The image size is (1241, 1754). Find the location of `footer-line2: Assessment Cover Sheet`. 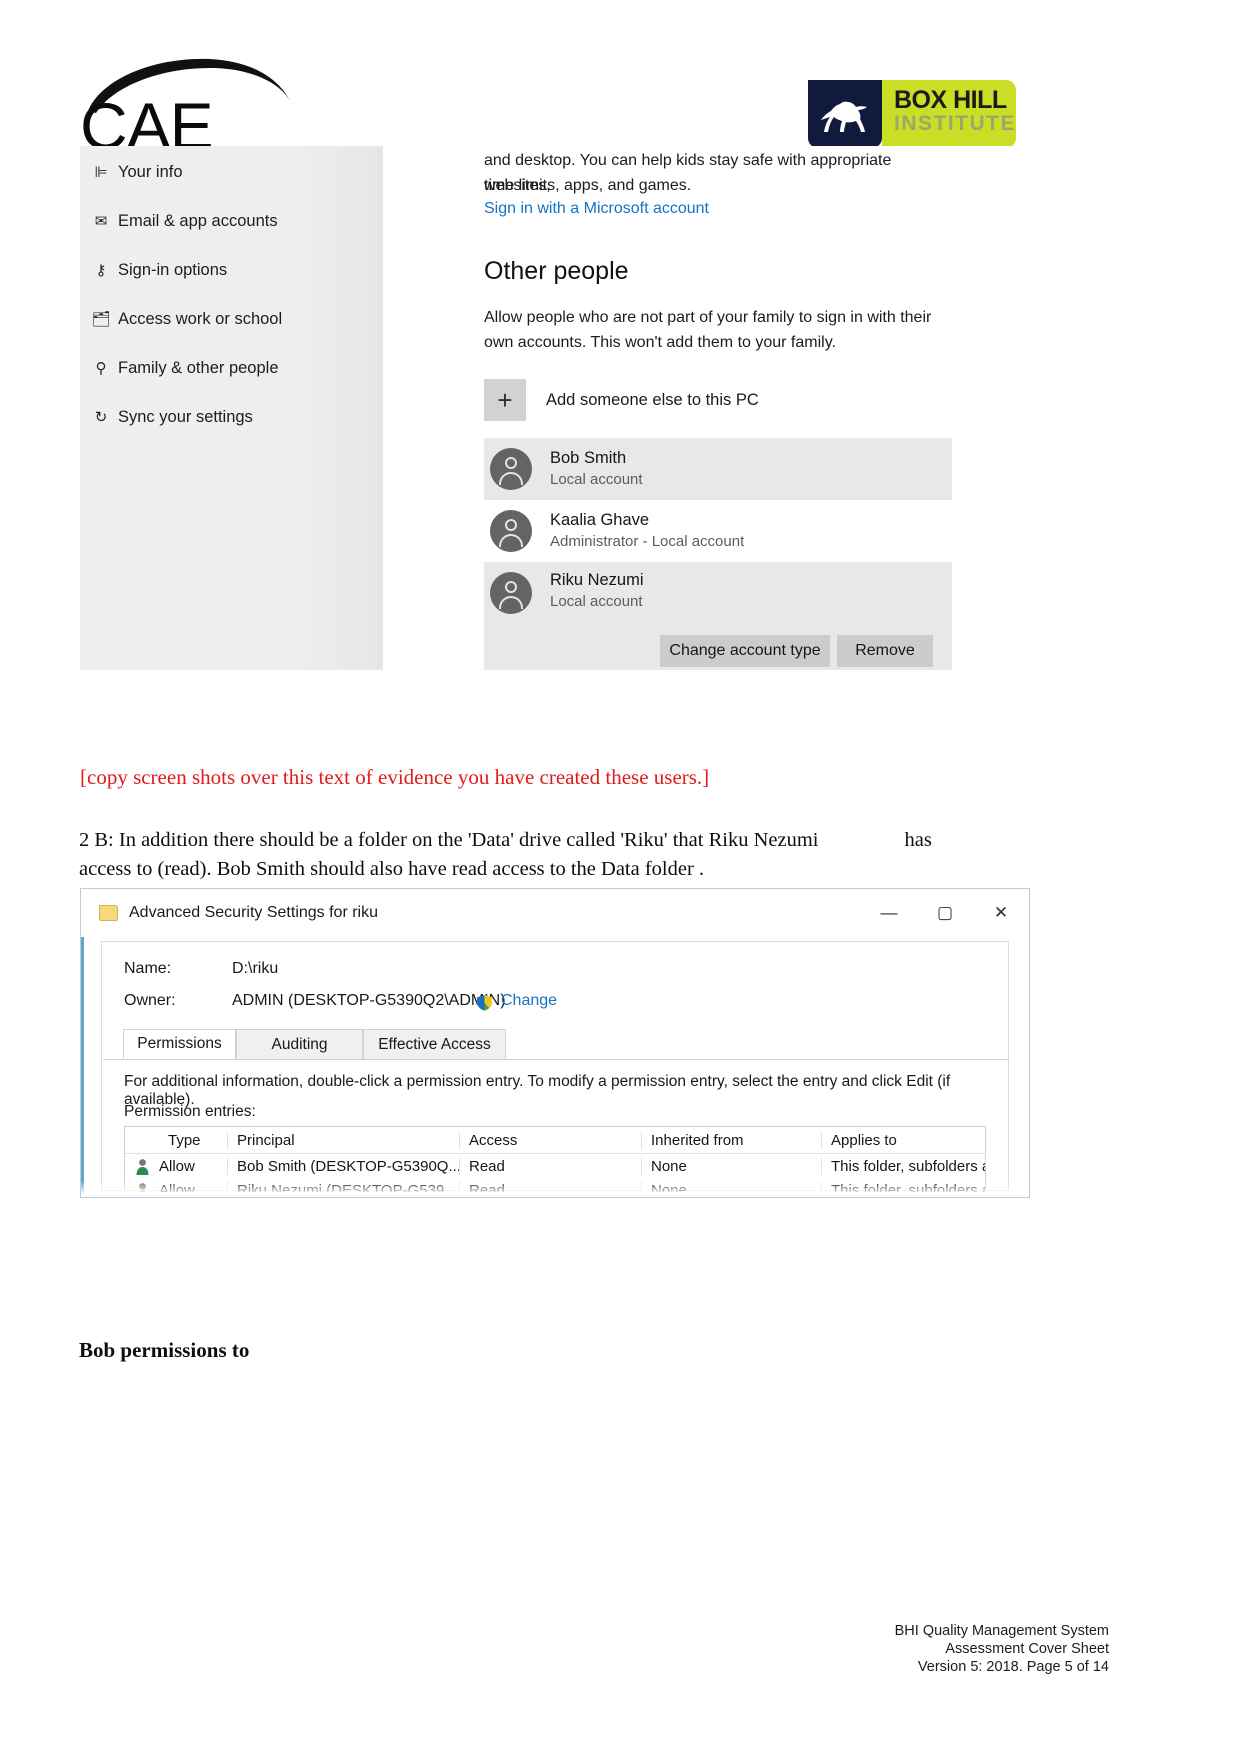

footer-line2: Assessment Cover Sheet is located at coordinates (1027, 1649).